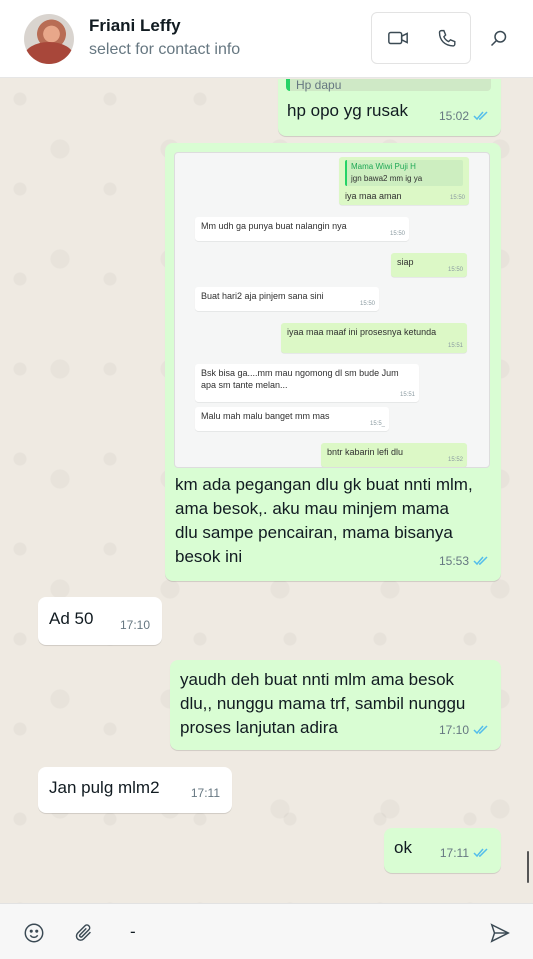  I want to click on message-text: Jan pulg mlm2, so click(104, 787).